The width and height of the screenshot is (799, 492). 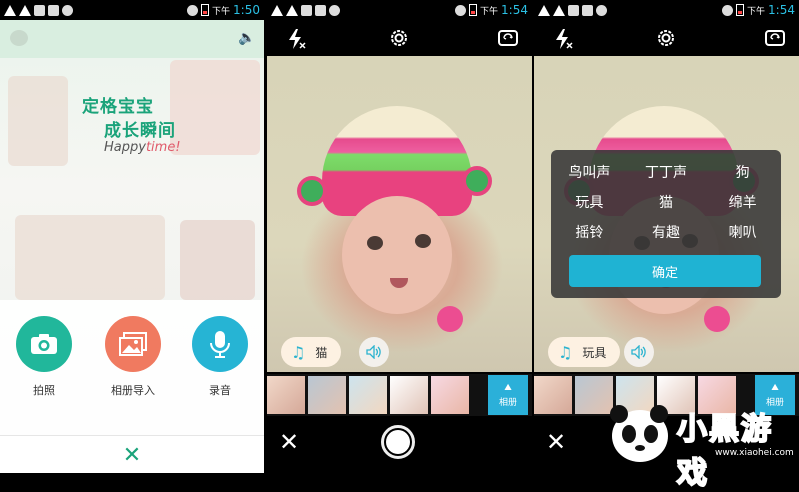 I want to click on selected-sound-label: 玩具, so click(x=594, y=352).